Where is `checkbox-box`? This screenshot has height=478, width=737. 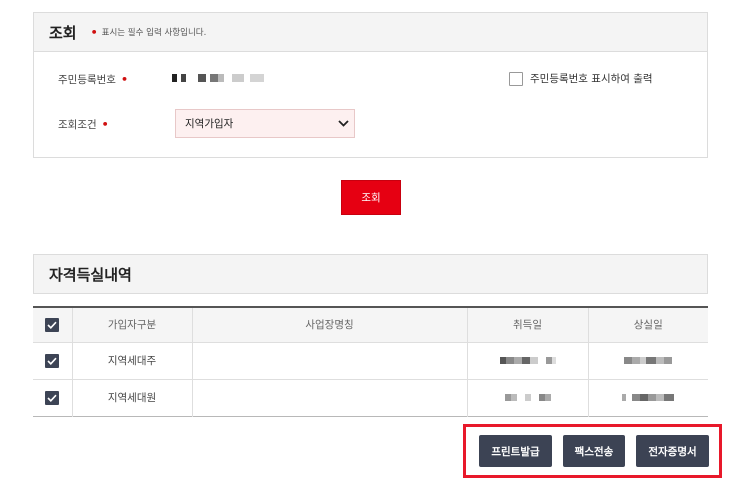
checkbox-box is located at coordinates (516, 78).